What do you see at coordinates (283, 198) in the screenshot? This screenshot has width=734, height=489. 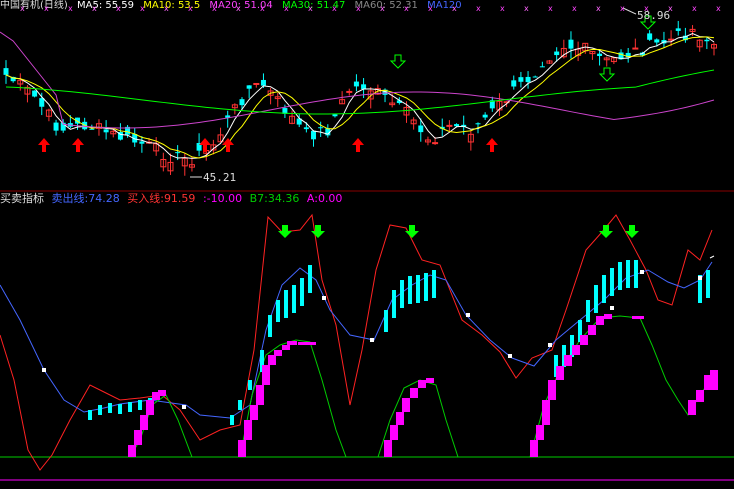 I see `b7-value: 34.36` at bounding box center [283, 198].